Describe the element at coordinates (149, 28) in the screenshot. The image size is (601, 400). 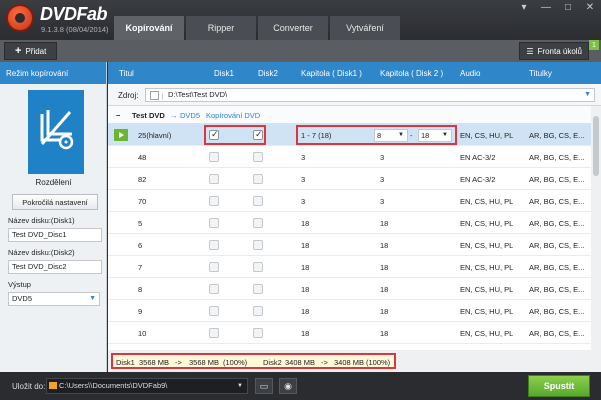
I see `tab-kopirovani: Kopírování` at that location.